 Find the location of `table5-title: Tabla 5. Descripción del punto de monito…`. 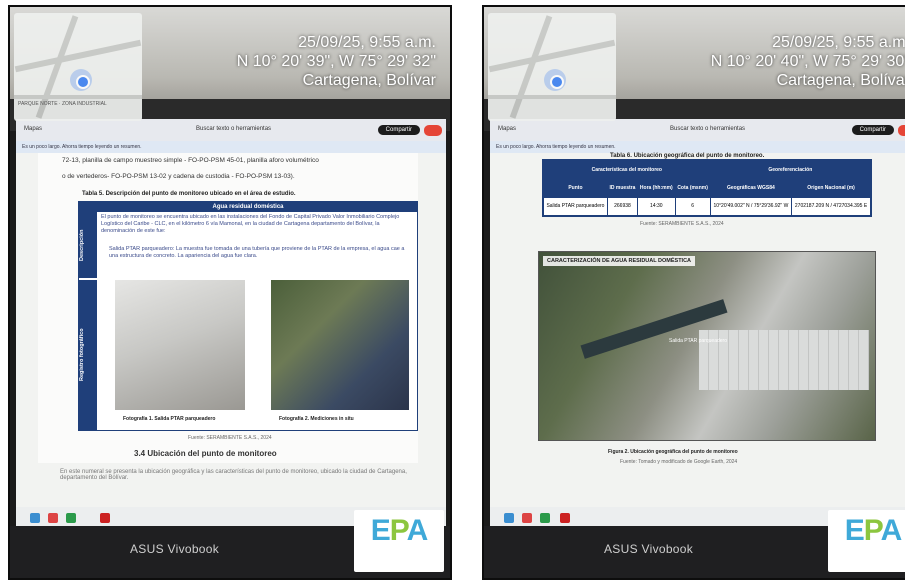

table5-title: Tabla 5. Descripción del punto de monito… is located at coordinates (189, 194).